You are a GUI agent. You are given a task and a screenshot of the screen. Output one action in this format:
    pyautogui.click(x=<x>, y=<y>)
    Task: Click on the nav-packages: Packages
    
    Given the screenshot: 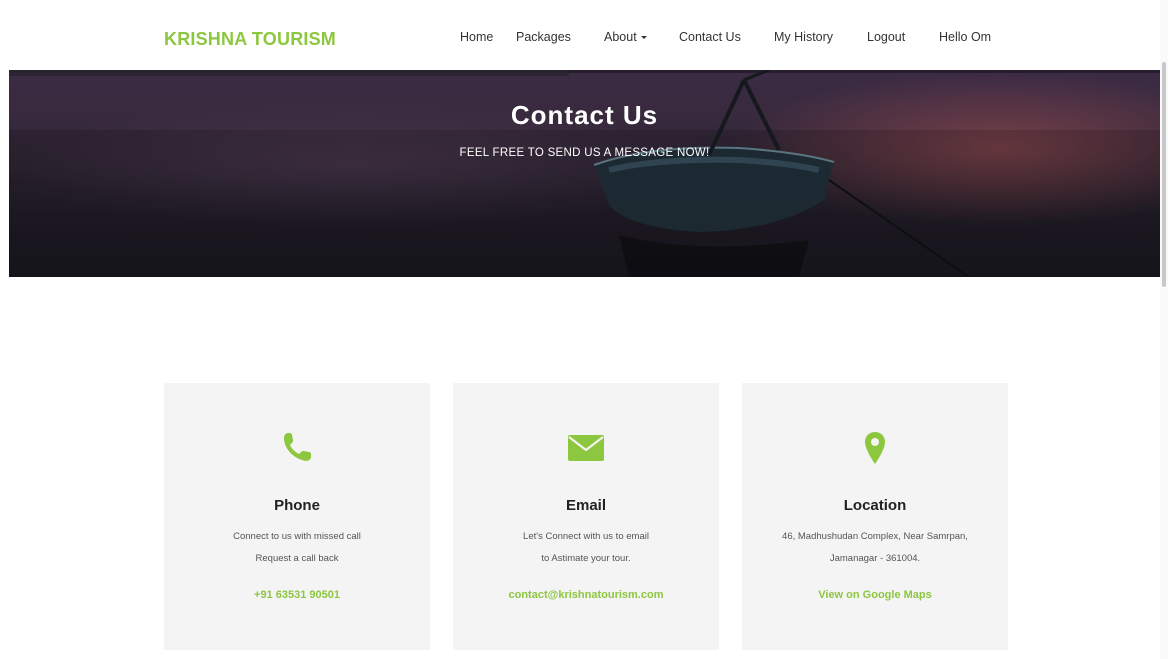 What is the action you would take?
    pyautogui.click(x=543, y=37)
    